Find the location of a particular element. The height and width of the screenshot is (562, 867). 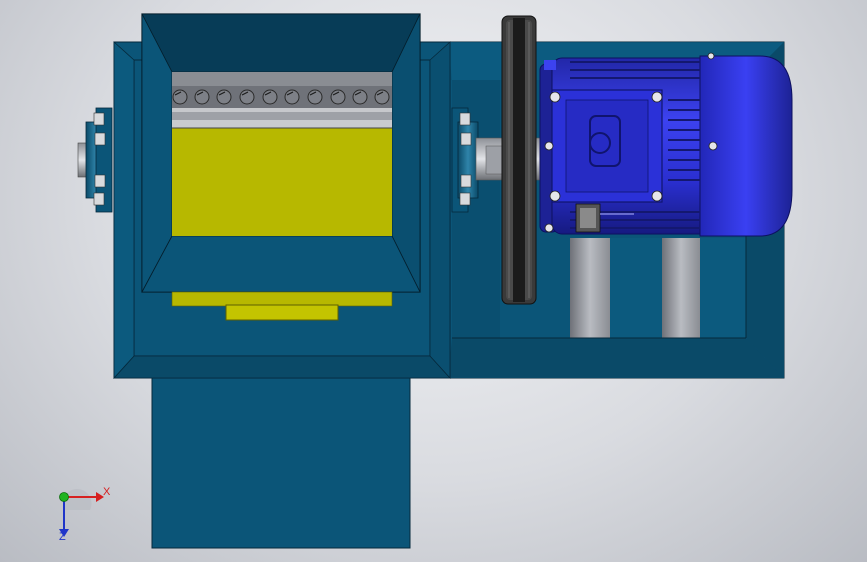

v-belt is located at coordinates (519, 160).